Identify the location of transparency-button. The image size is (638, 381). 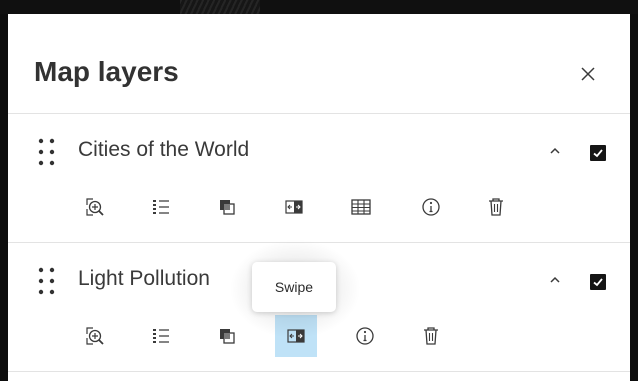
(227, 207).